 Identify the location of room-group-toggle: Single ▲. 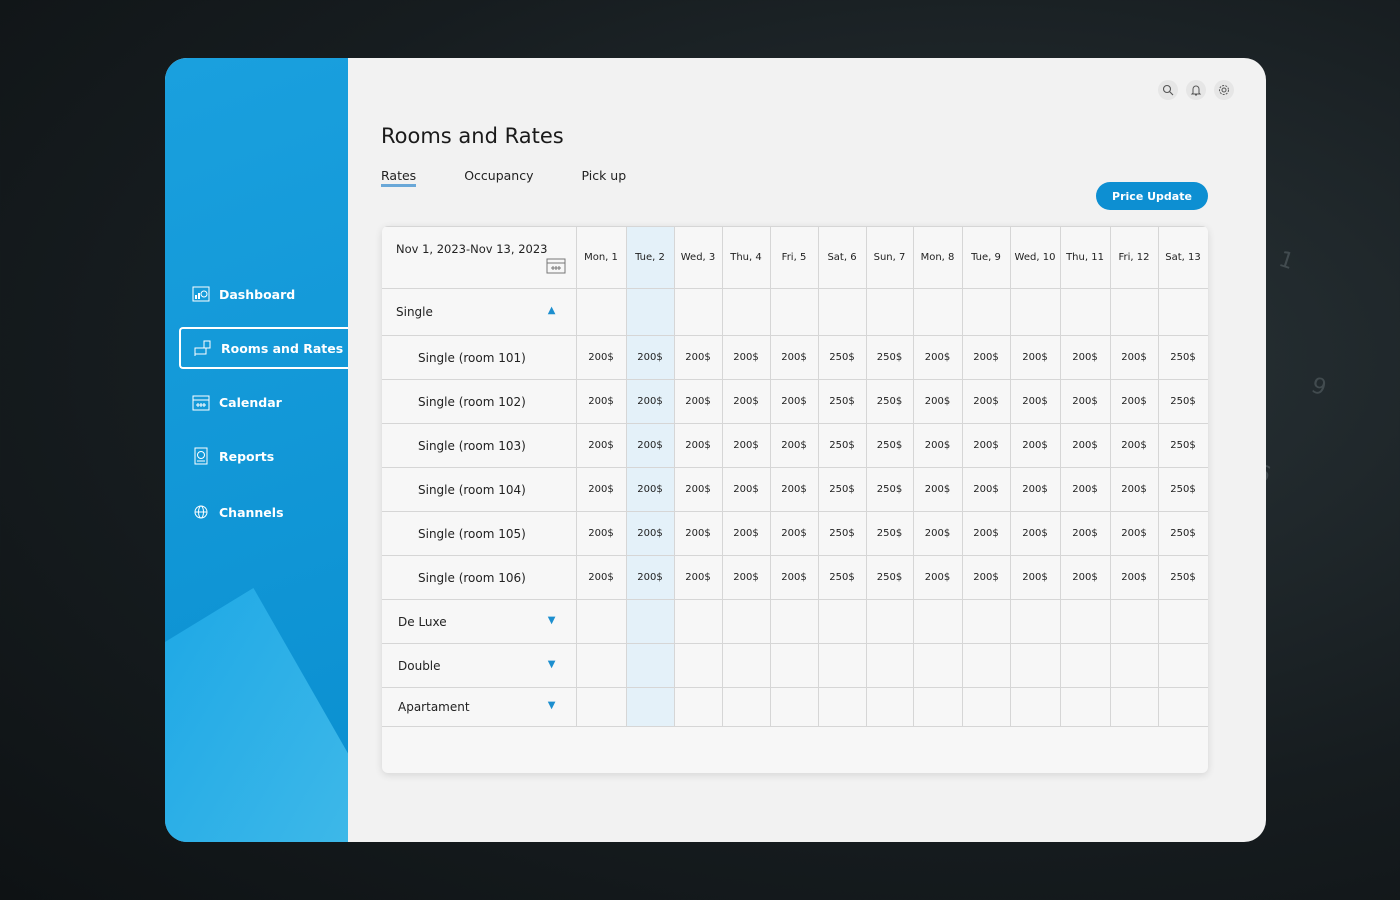
(479, 312).